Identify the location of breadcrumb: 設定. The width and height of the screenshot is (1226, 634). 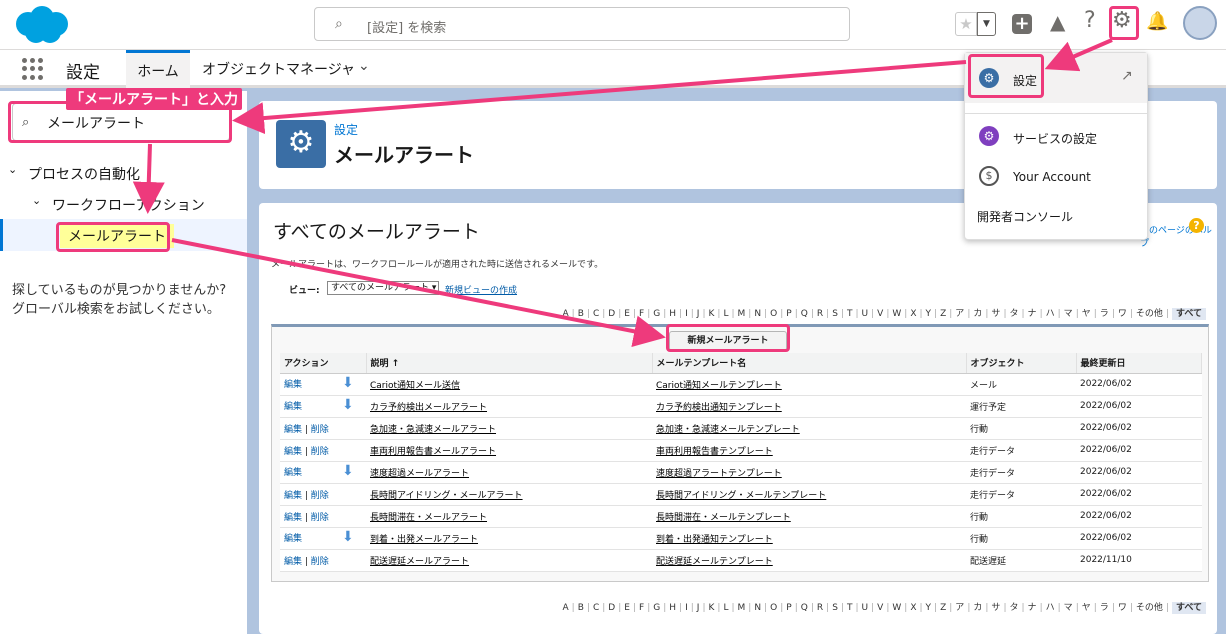
(346, 129).